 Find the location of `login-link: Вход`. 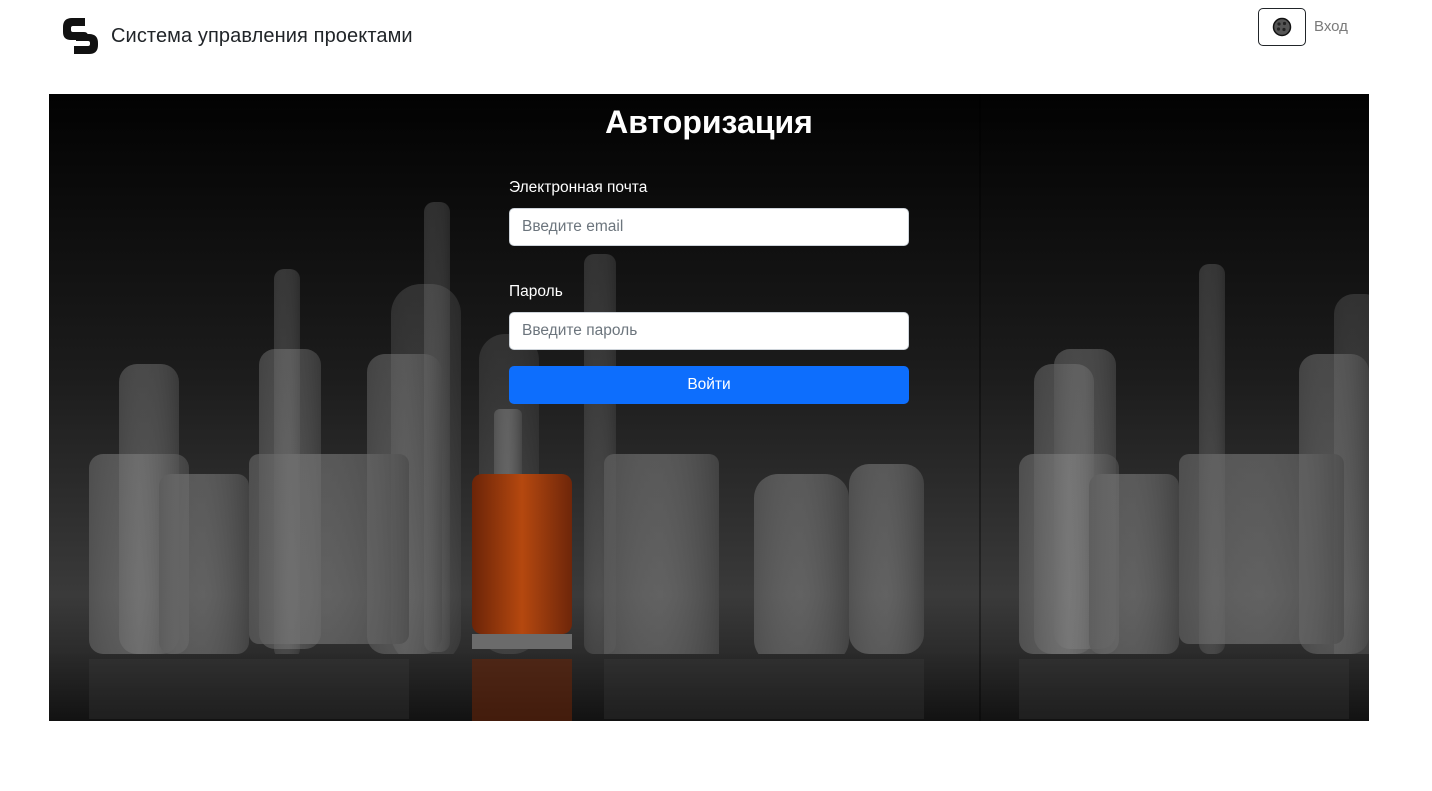

login-link: Вход is located at coordinates (1331, 26).